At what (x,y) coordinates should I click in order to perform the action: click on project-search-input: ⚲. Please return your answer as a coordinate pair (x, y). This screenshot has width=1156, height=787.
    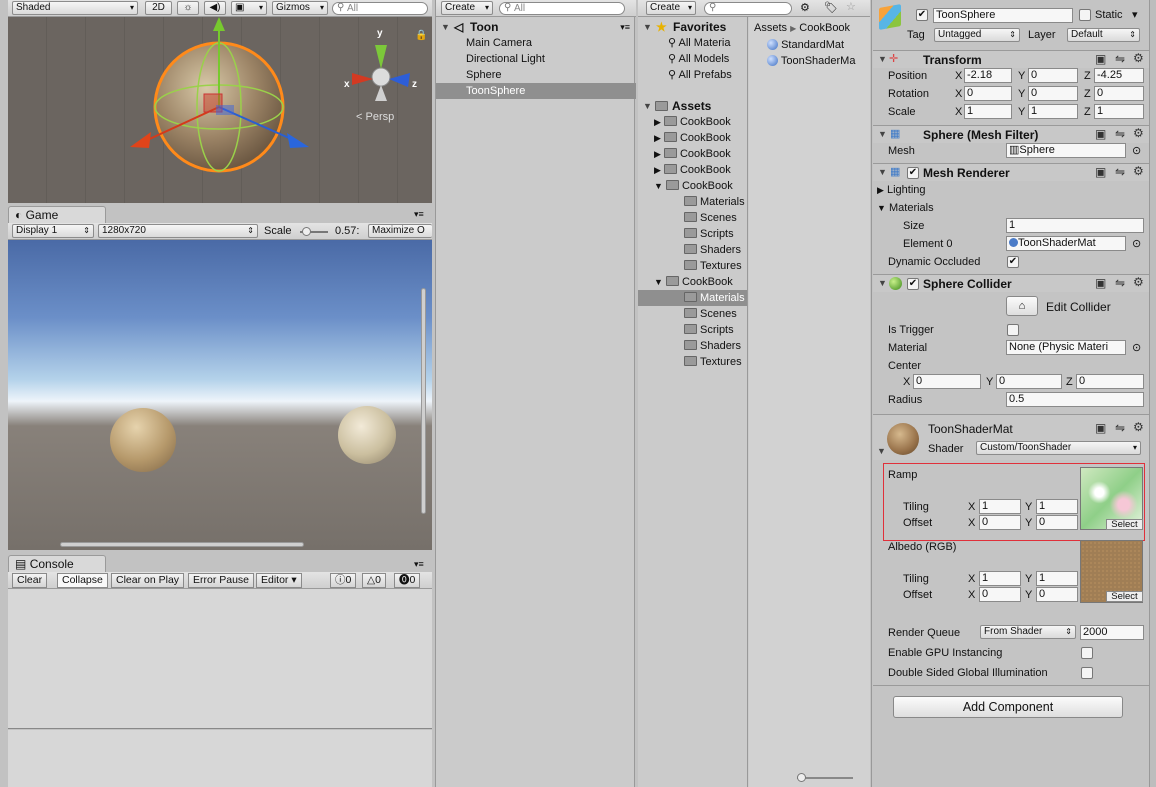
    Looking at the image, I should click on (748, 8).